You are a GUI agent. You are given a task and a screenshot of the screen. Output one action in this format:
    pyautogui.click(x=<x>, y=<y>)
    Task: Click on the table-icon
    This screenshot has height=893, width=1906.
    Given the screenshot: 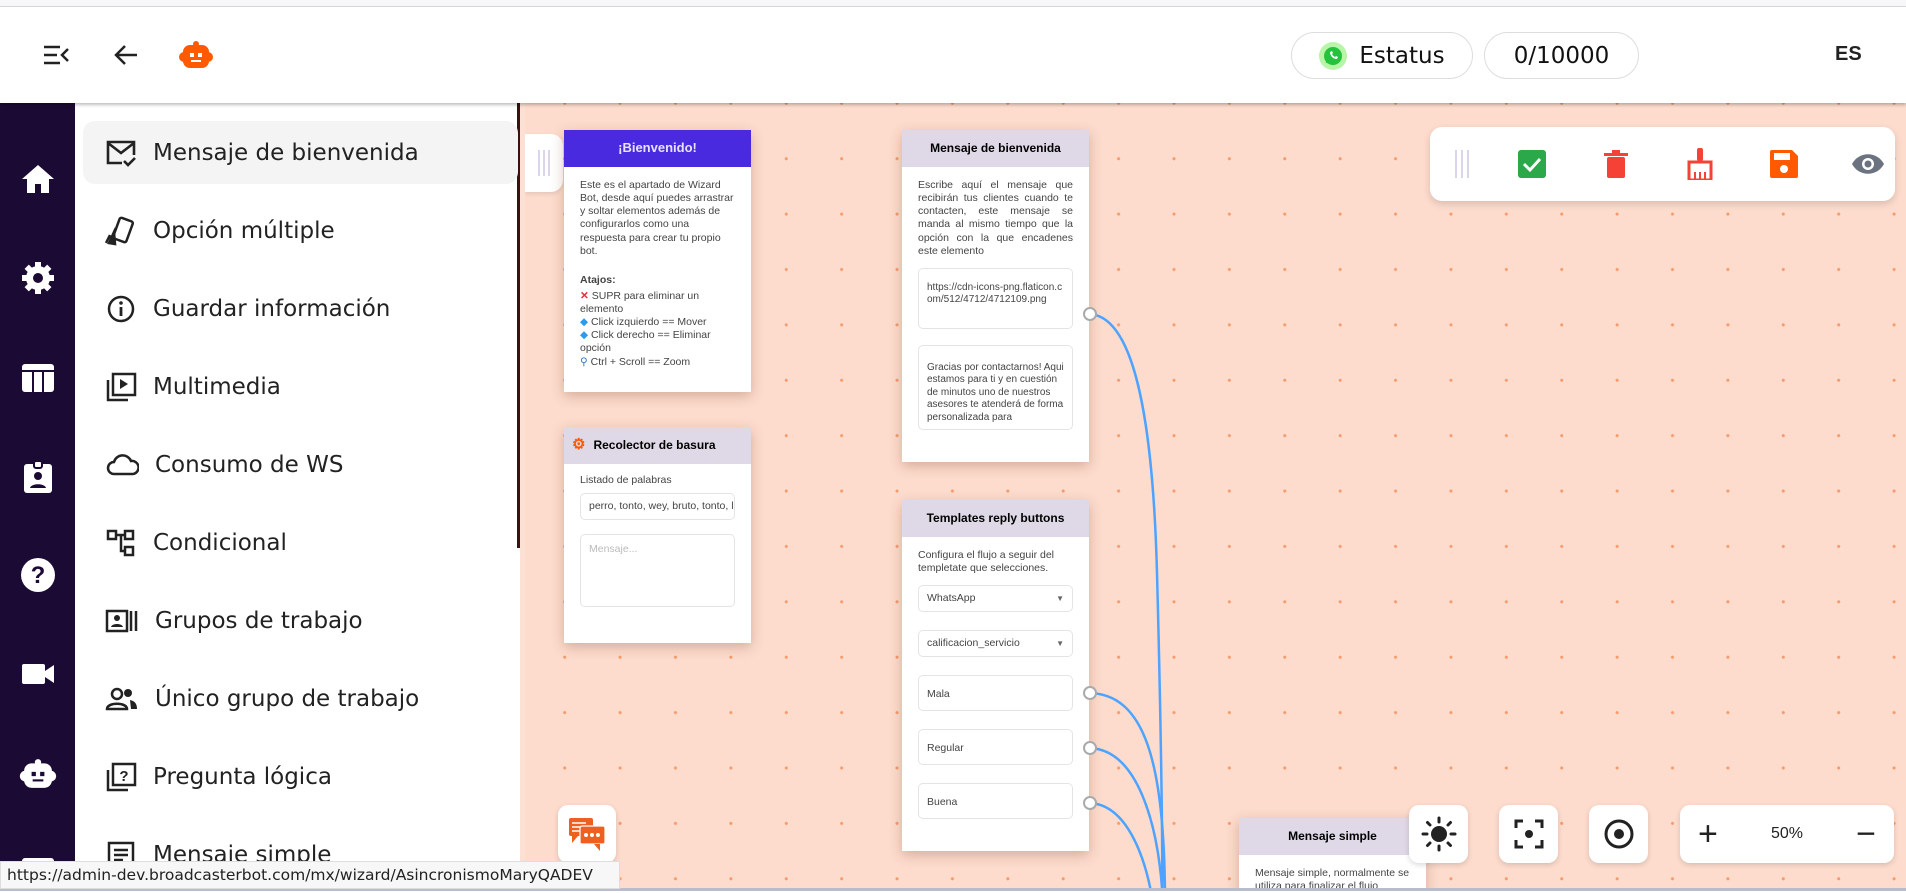 What is the action you would take?
    pyautogui.click(x=38, y=378)
    